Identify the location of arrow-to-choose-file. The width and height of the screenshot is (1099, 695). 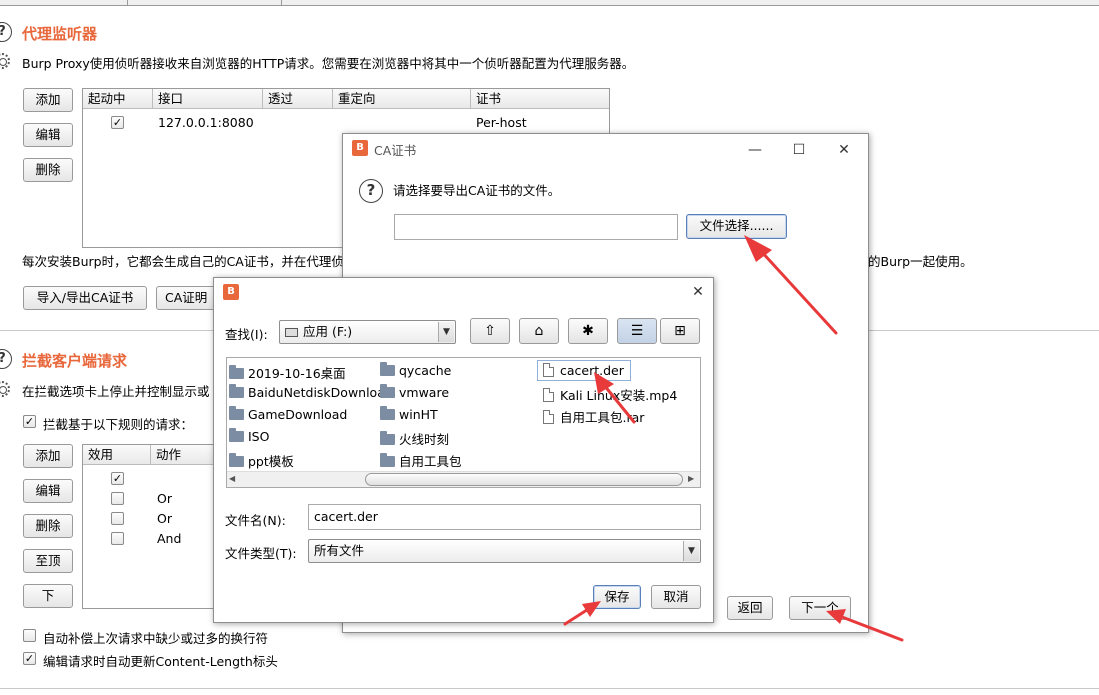
(791, 285).